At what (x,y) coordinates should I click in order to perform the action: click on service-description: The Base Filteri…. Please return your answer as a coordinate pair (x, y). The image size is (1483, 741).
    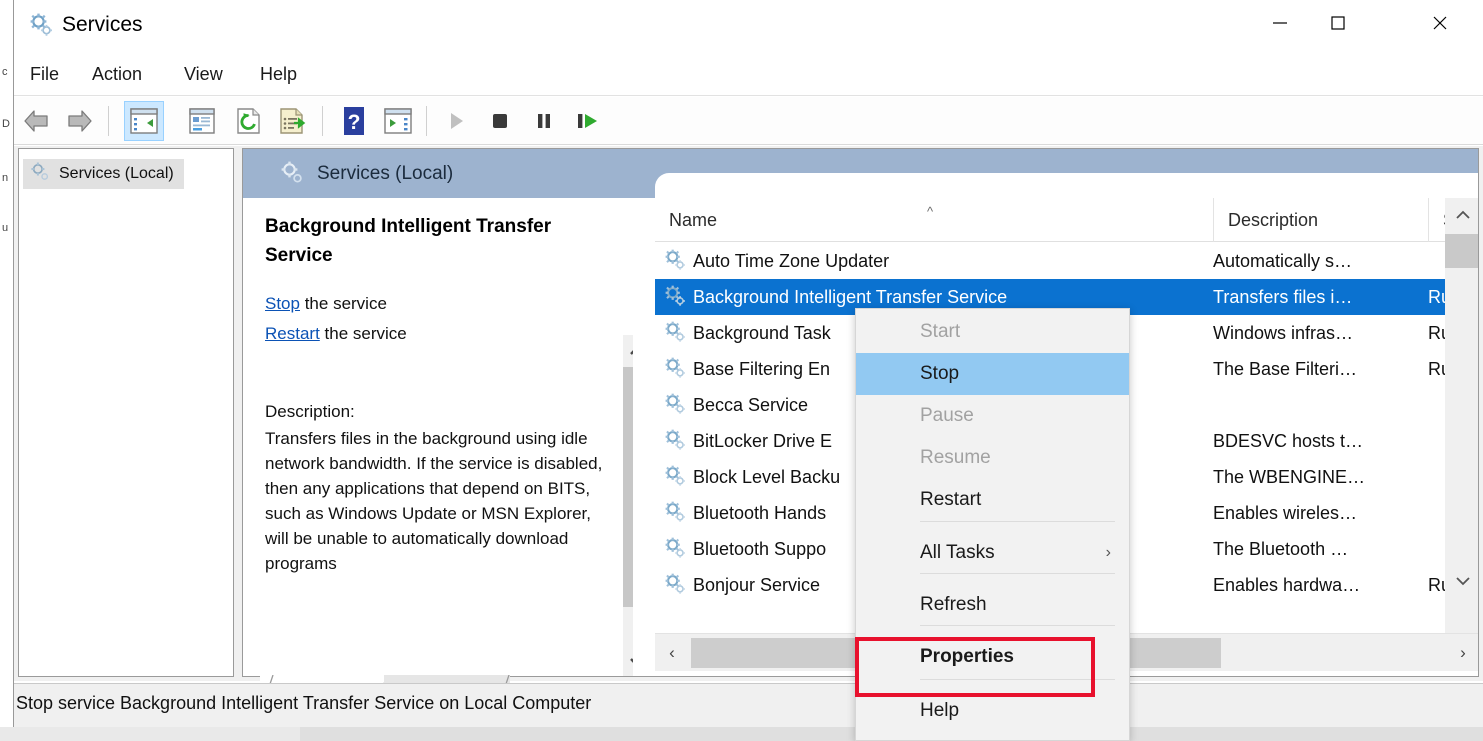
    Looking at the image, I should click on (1285, 368).